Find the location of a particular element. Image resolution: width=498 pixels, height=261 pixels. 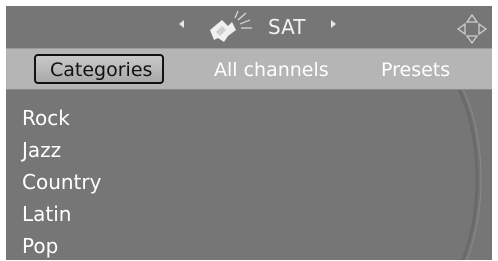

tab-categories: Categories is located at coordinates (99, 69).